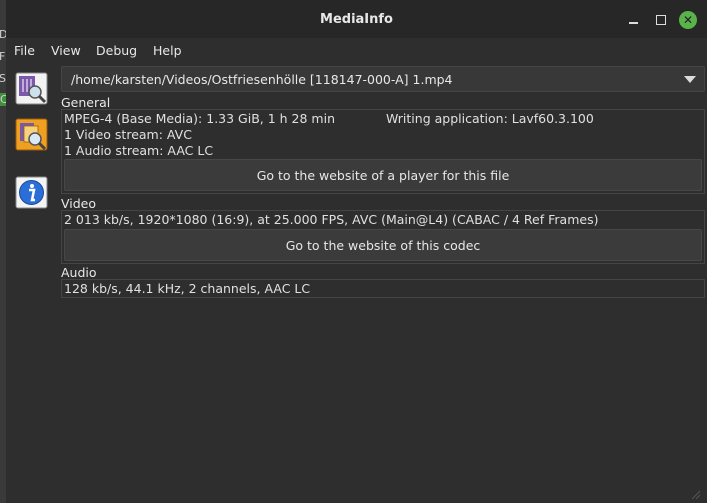 This screenshot has height=503, width=707. Describe the element at coordinates (356, 50) in the screenshot. I see `menu-bar: File View Debug Help` at that location.